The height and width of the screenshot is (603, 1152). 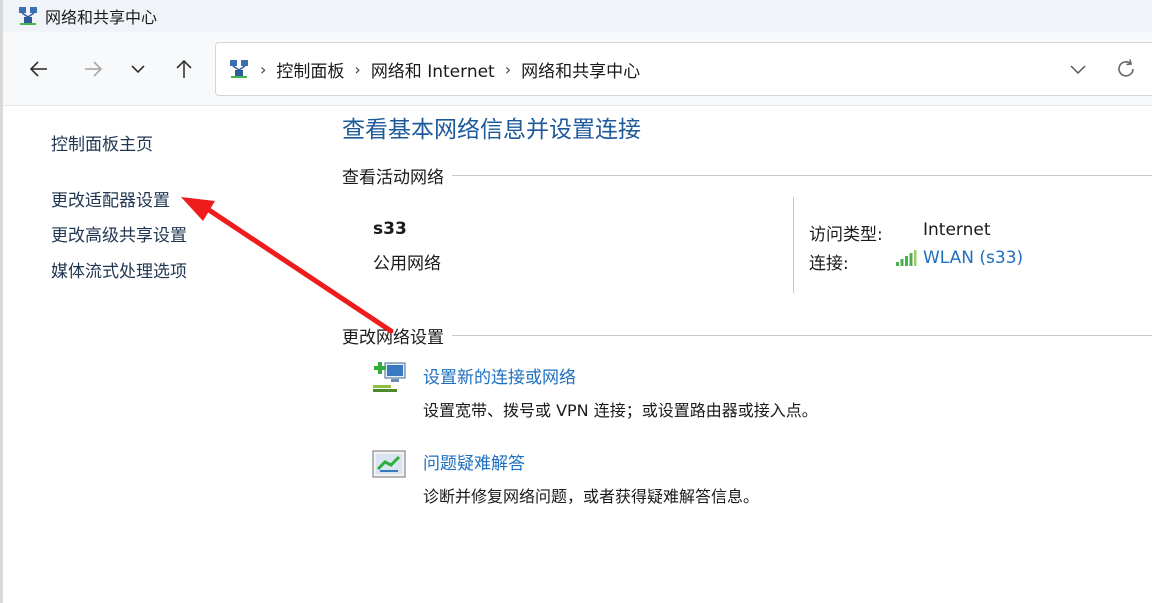 What do you see at coordinates (389, 377) in the screenshot?
I see `new-connection-icon` at bounding box center [389, 377].